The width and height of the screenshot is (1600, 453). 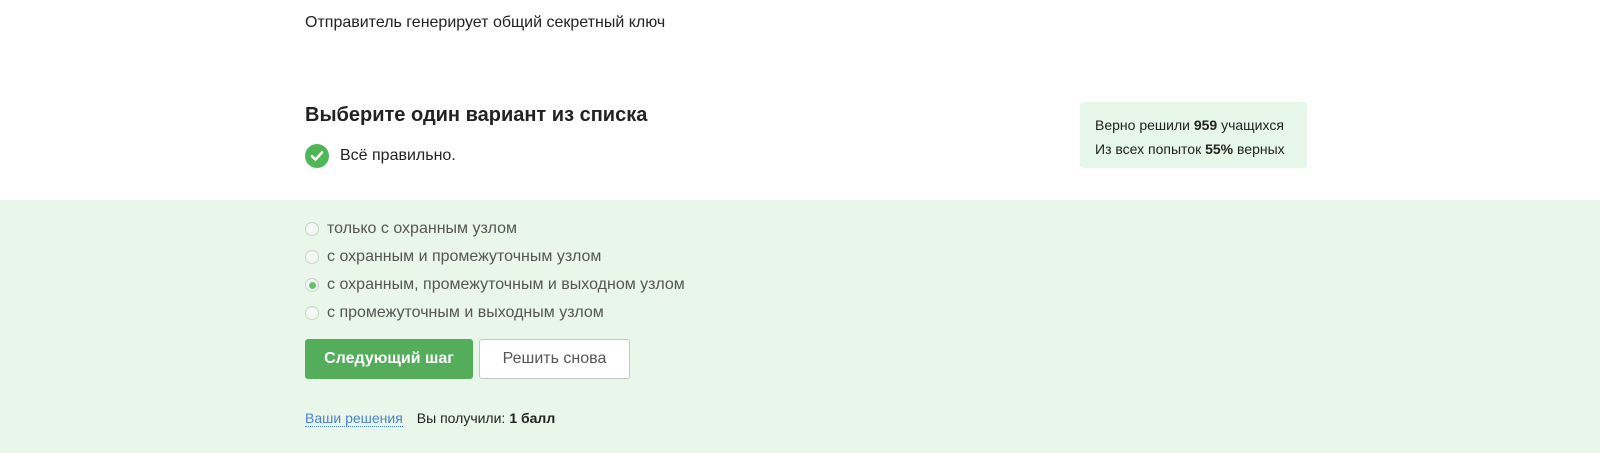 I want to click on option-item: с промежуточным и выходным узлом, so click(x=495, y=313).